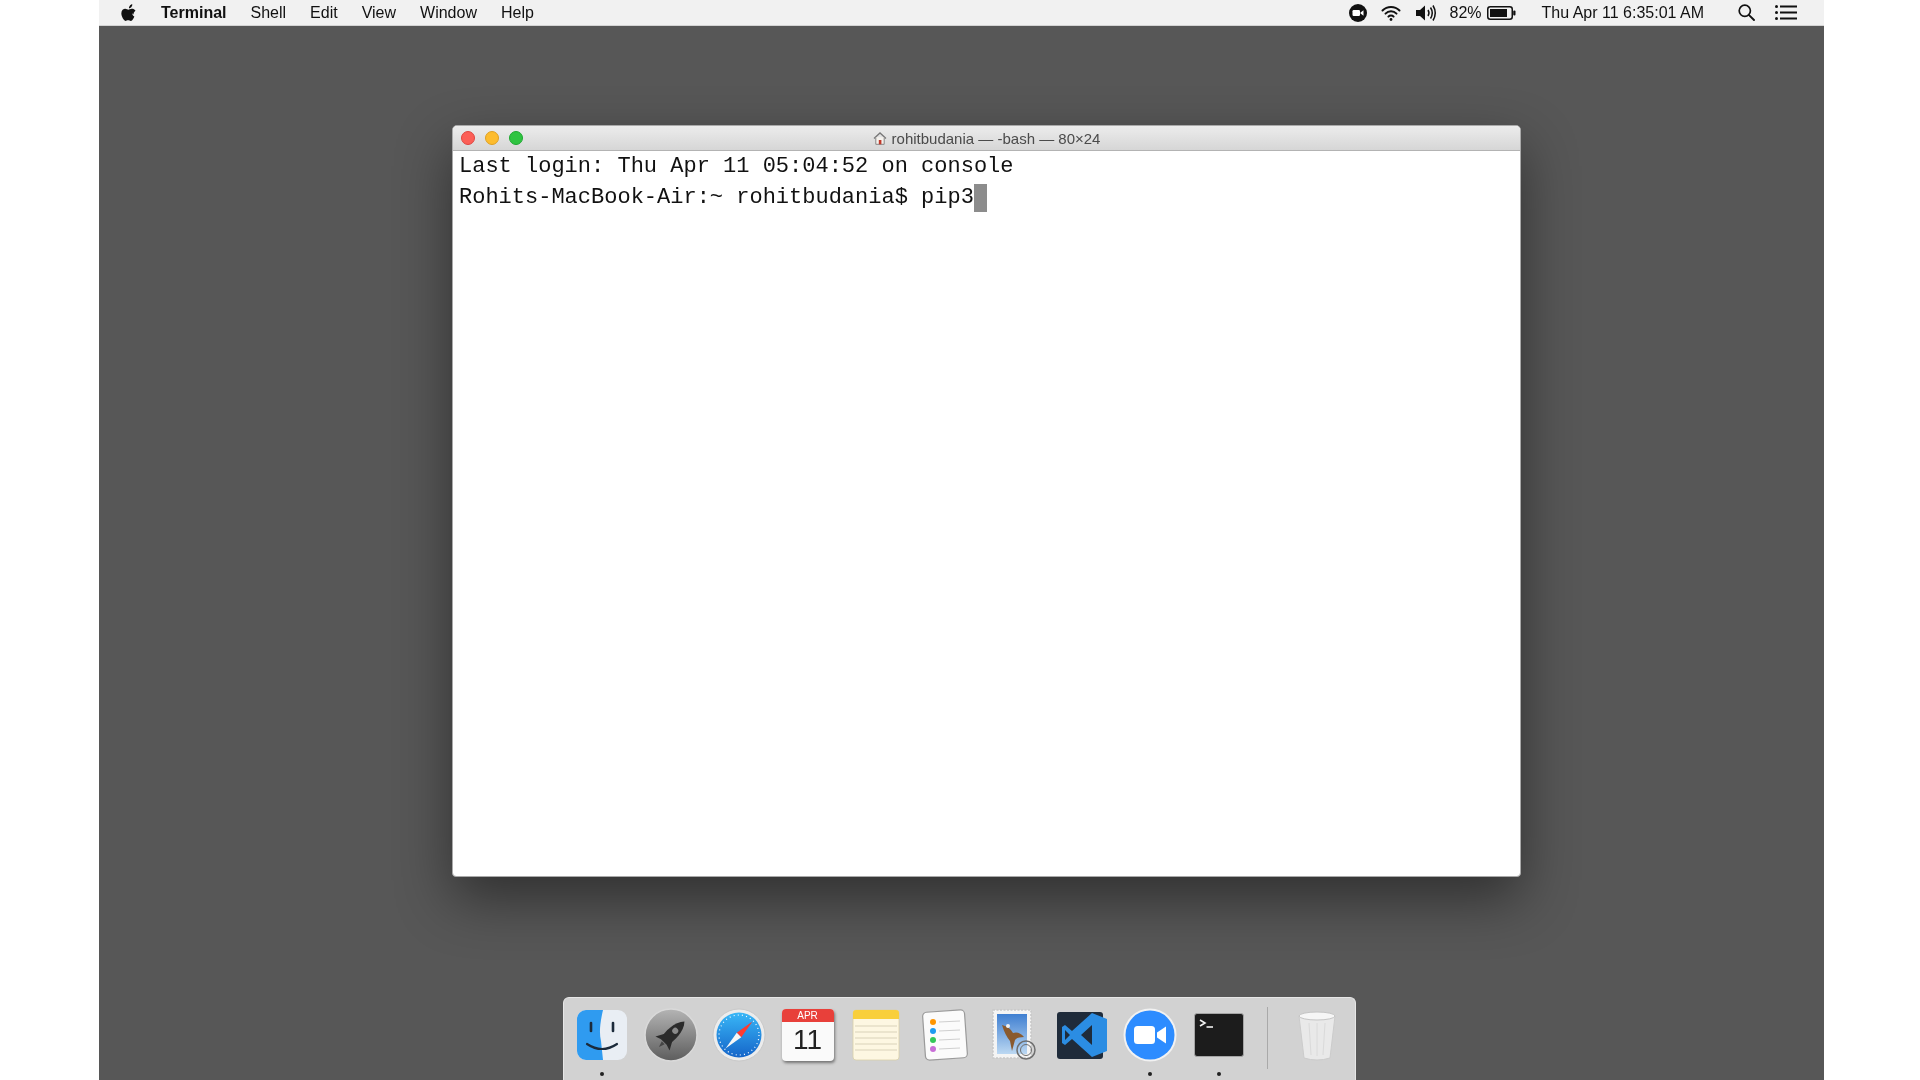 This screenshot has height=1080, width=1920. Describe the element at coordinates (670, 1035) in the screenshot. I see `rocket-icon` at that location.